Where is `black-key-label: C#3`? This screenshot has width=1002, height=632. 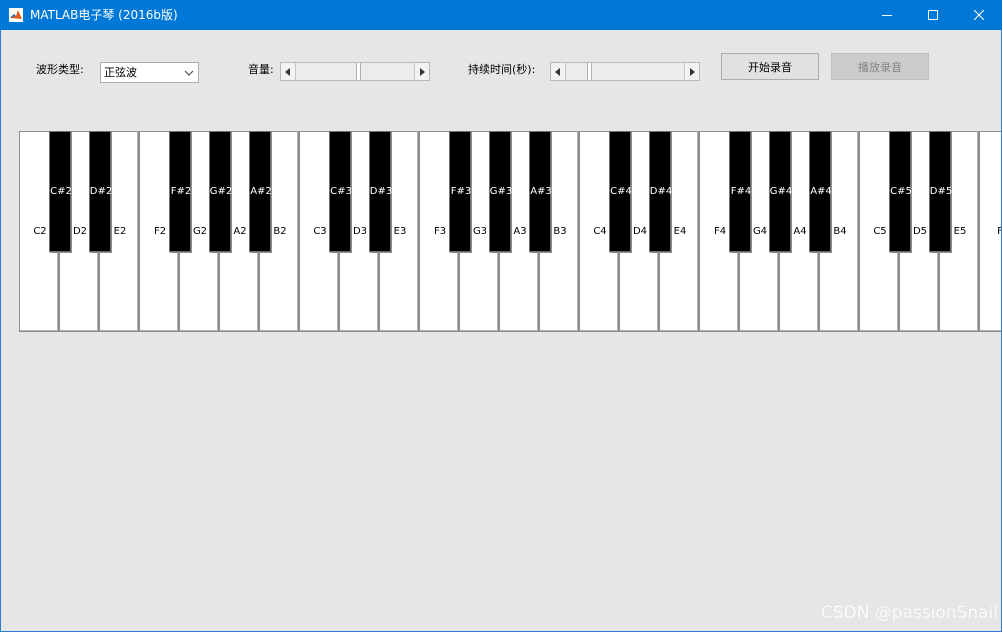
black-key-label: C#3 is located at coordinates (341, 191).